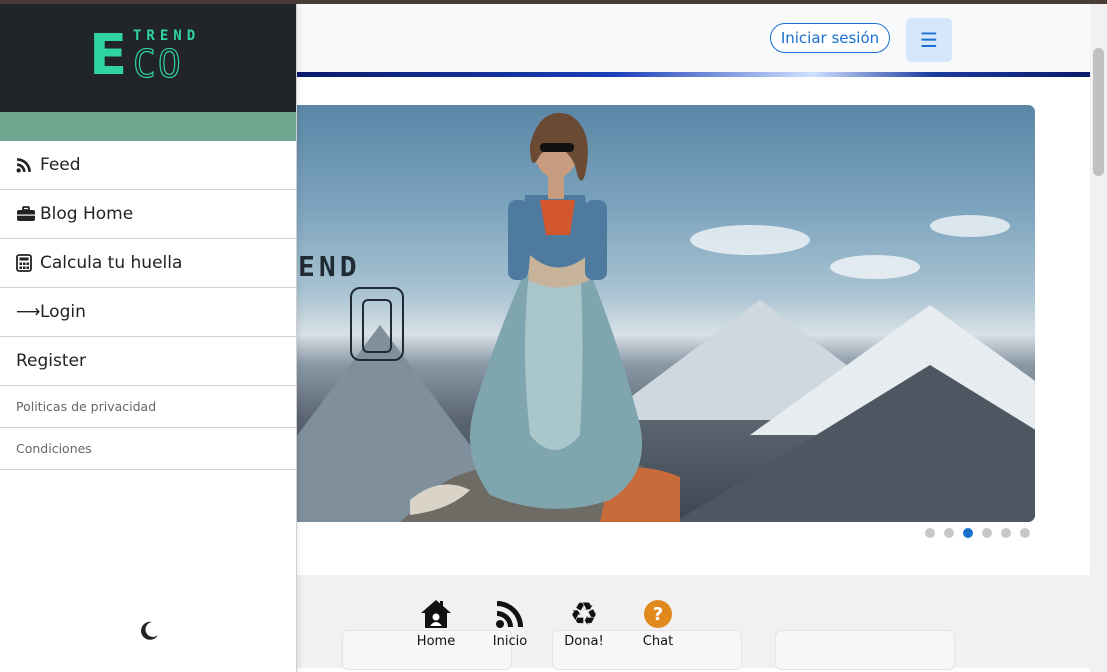  I want to click on sidebar-item-login: ⟶ Login, so click(148, 312).